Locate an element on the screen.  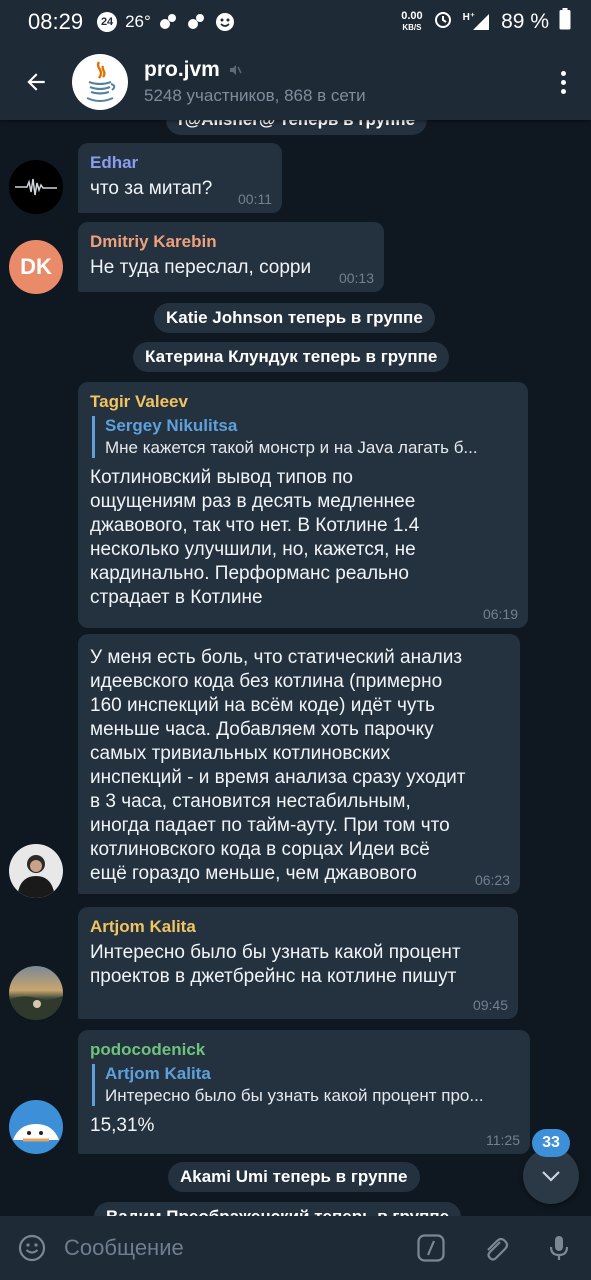
sender-name: Dmitriy Karebin is located at coordinates (153, 241).